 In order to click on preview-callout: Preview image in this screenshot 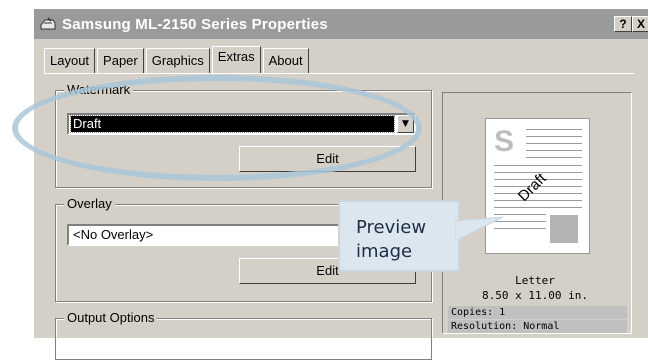, I will do `click(399, 236)`.